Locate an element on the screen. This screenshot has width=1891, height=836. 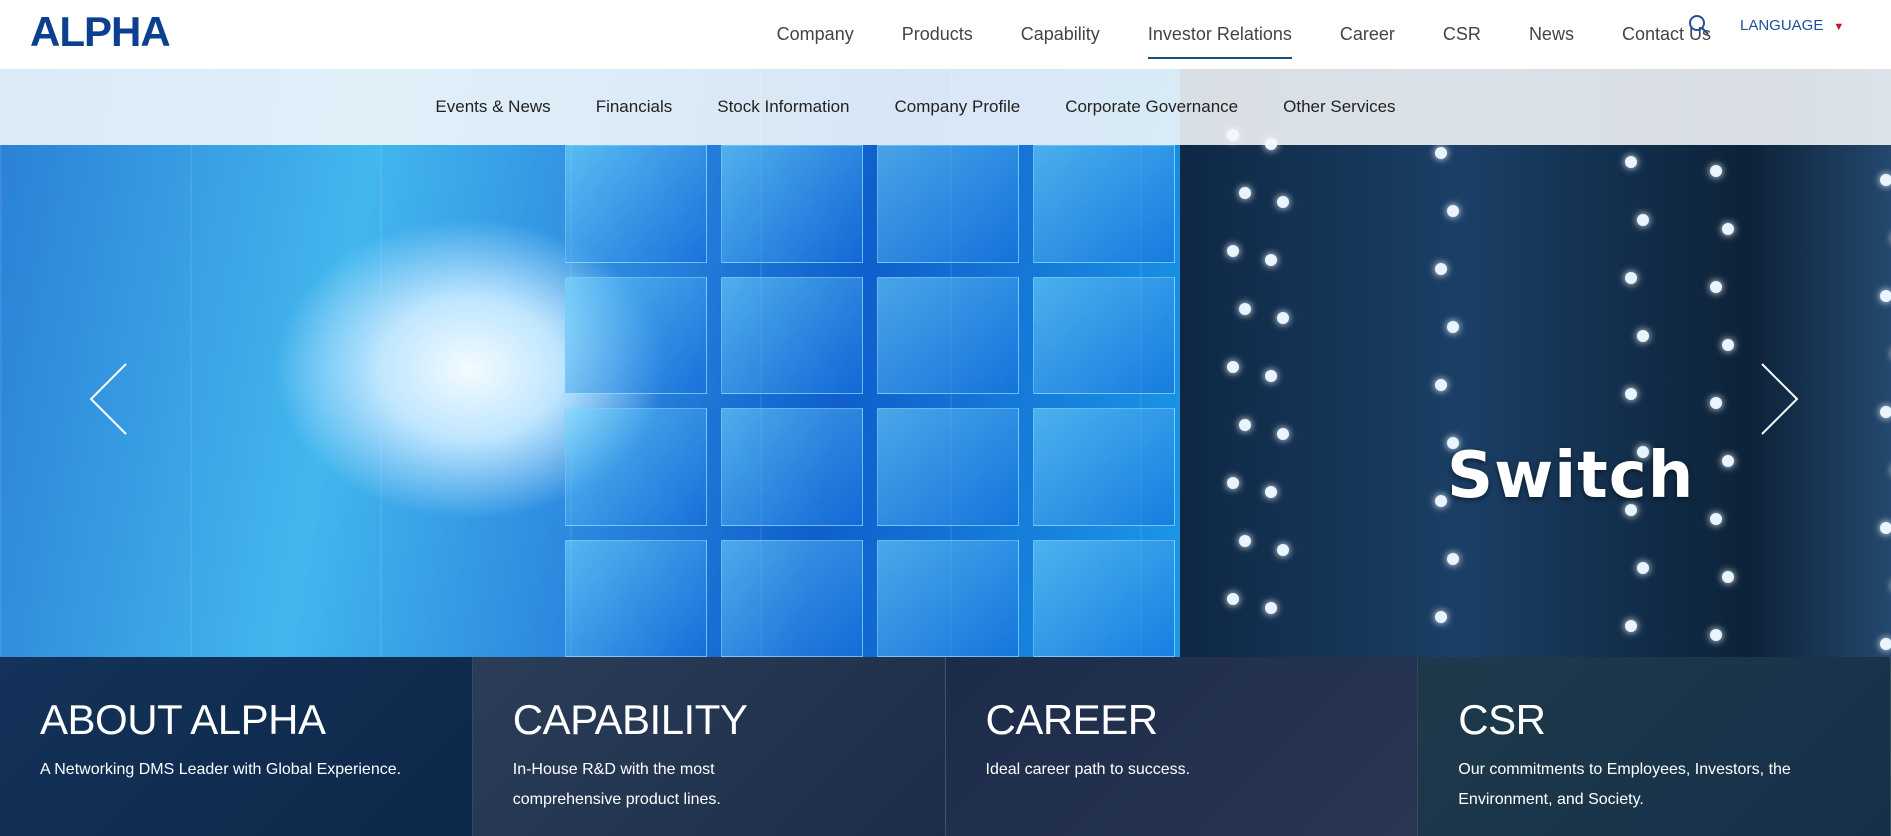
caret-down-icon: ▼ is located at coordinates (1839, 27).